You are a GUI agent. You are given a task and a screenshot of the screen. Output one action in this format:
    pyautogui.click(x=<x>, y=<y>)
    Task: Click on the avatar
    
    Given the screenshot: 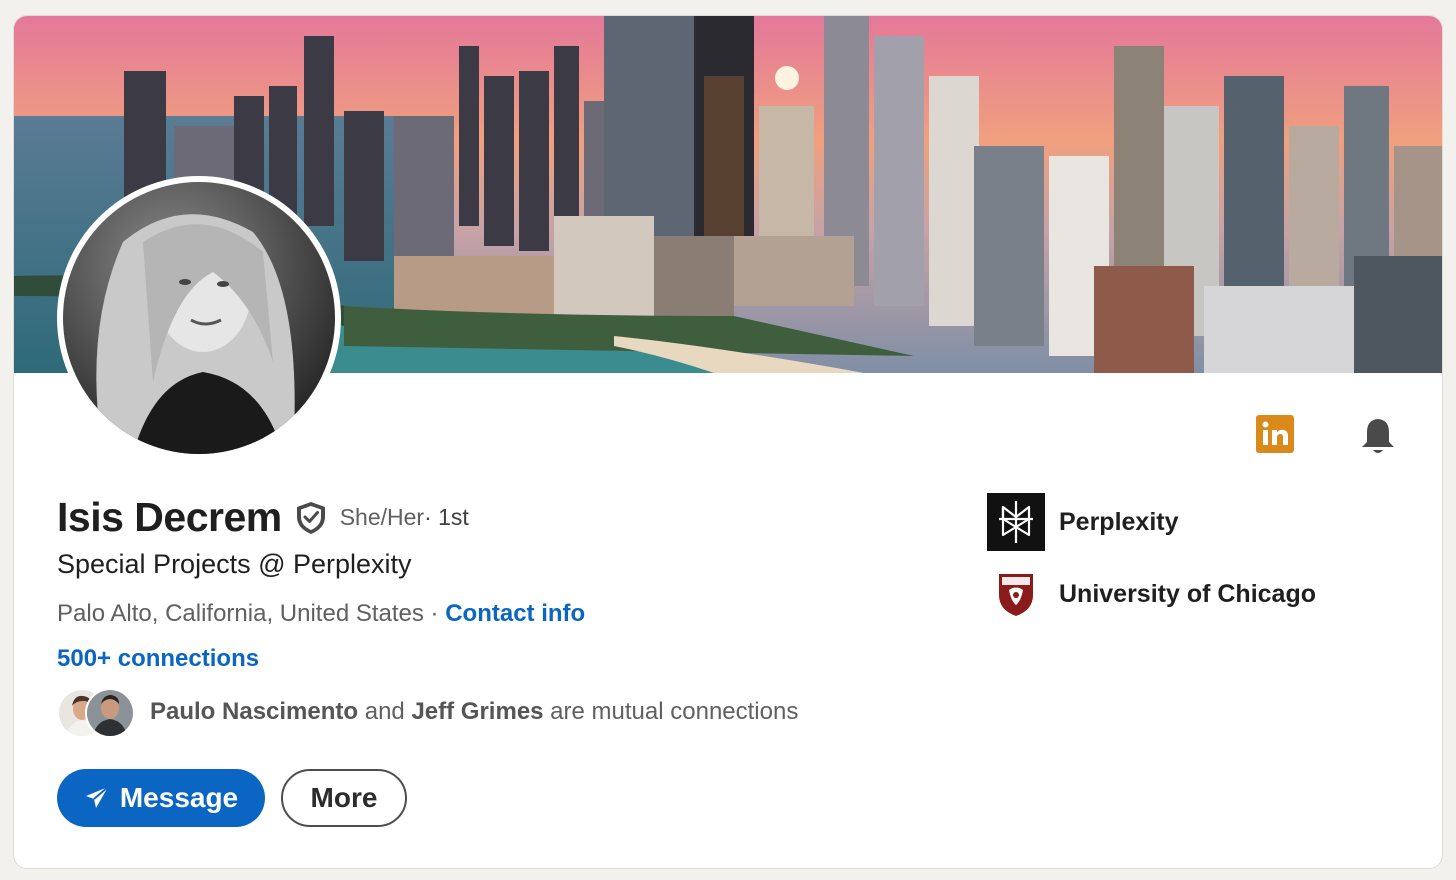 What is the action you would take?
    pyautogui.click(x=110, y=713)
    